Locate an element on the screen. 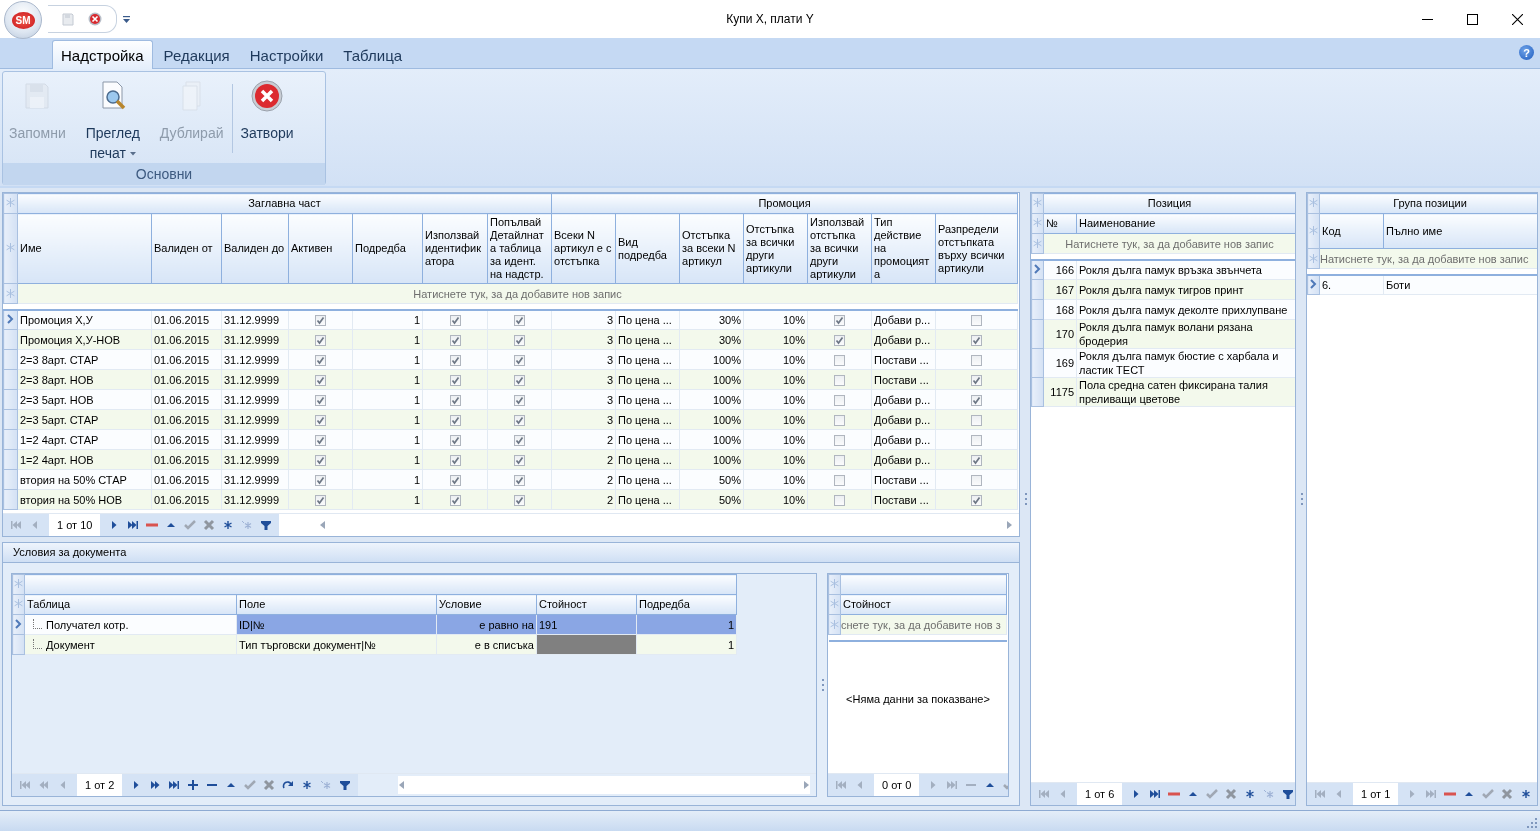 The height and width of the screenshot is (831, 1540). column-header: Активен is located at coordinates (320, 248).